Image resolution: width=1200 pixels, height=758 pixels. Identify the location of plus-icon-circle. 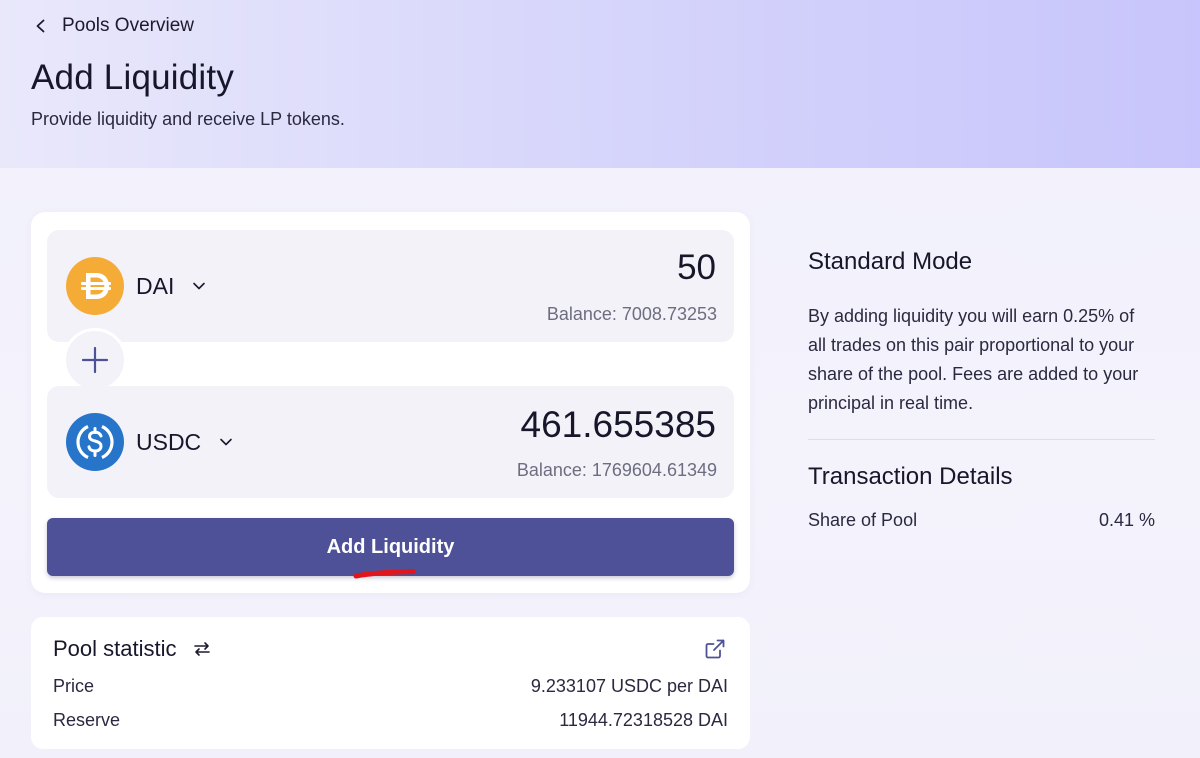
(95, 360).